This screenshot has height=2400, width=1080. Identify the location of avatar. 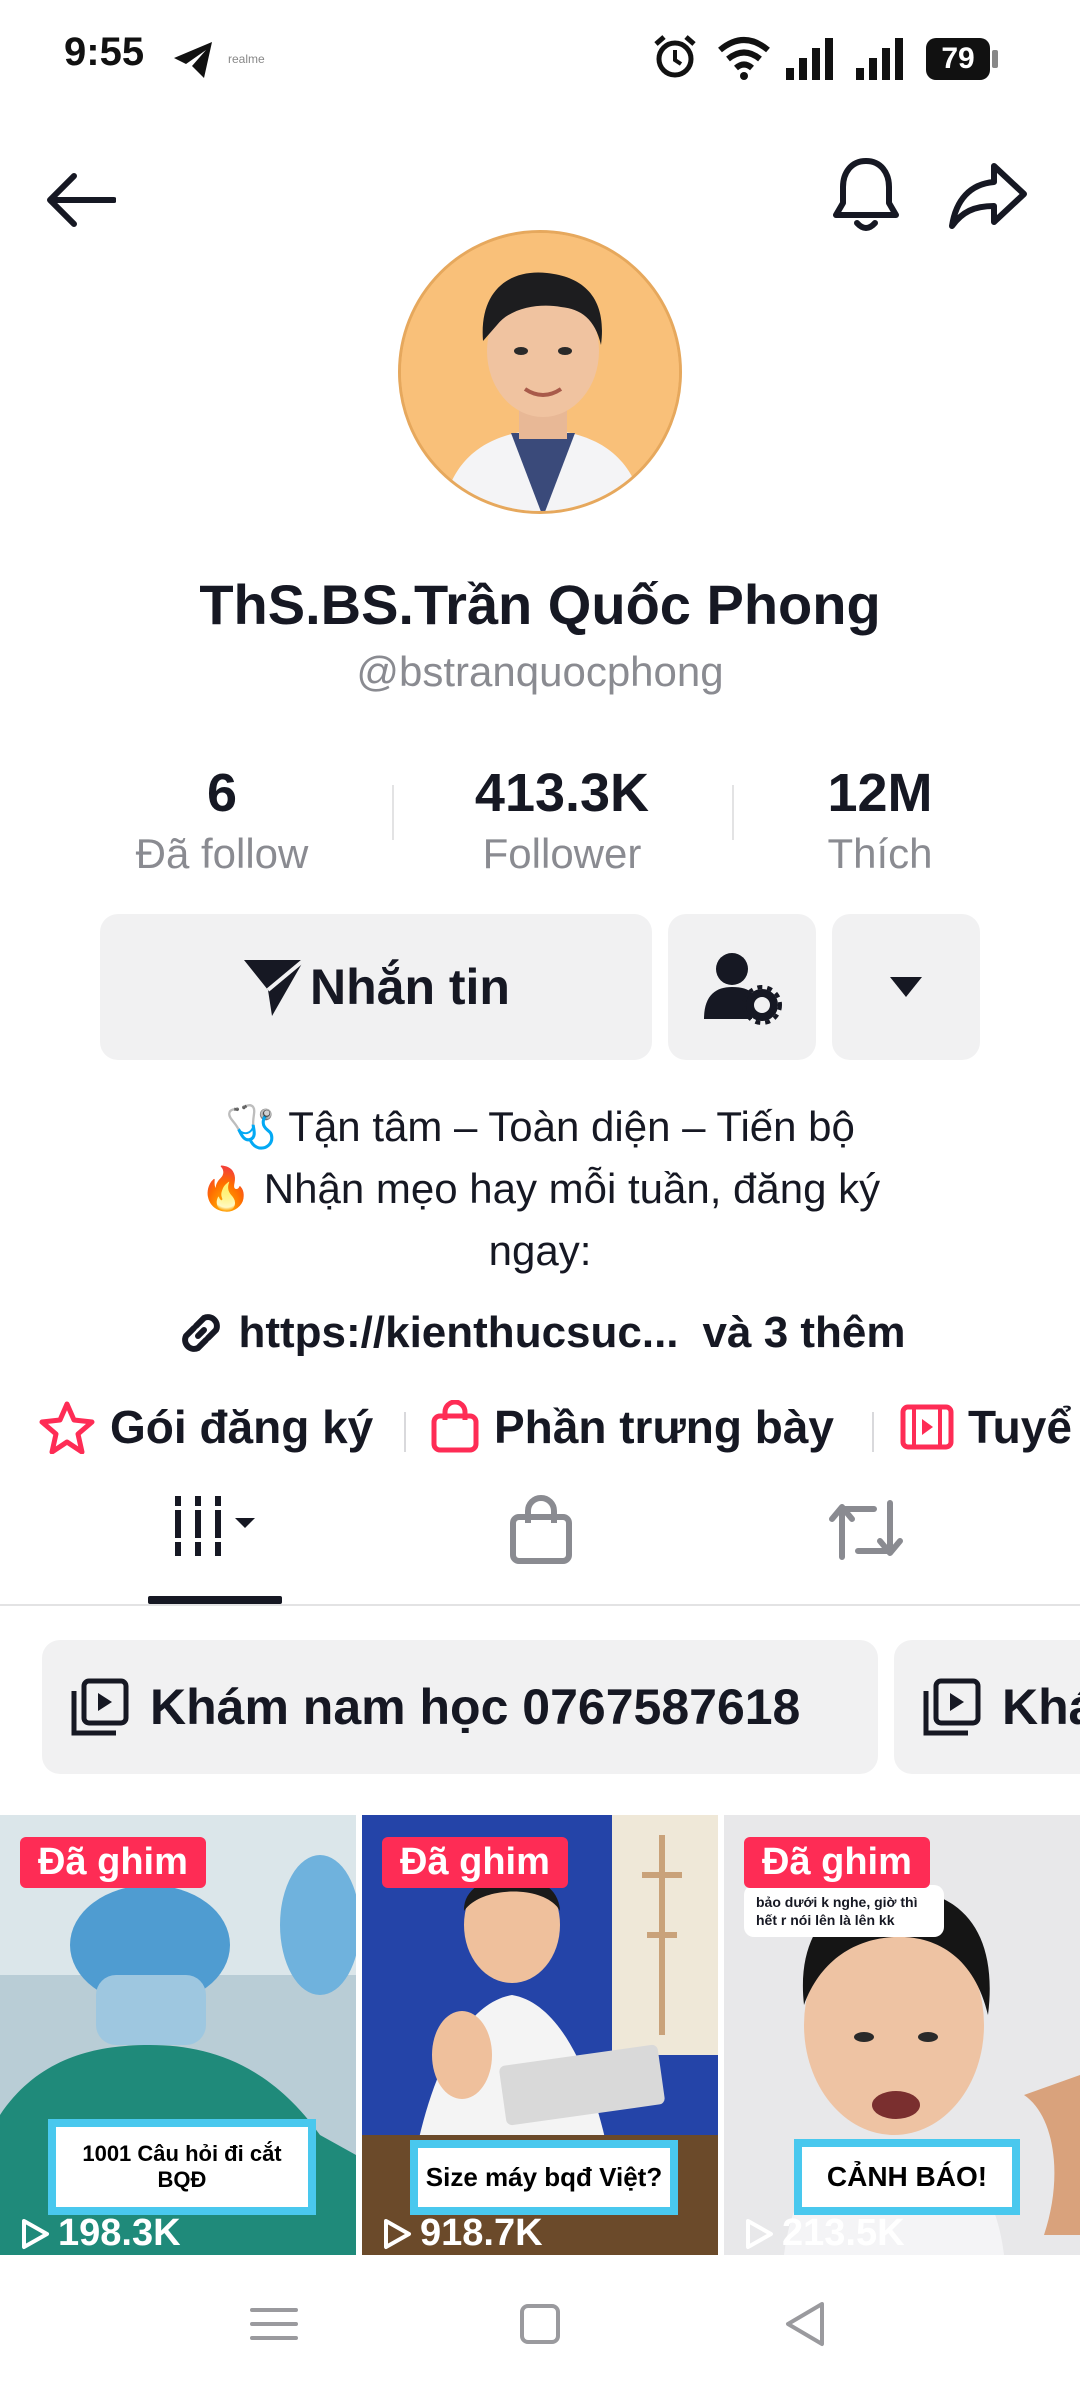
(540, 372).